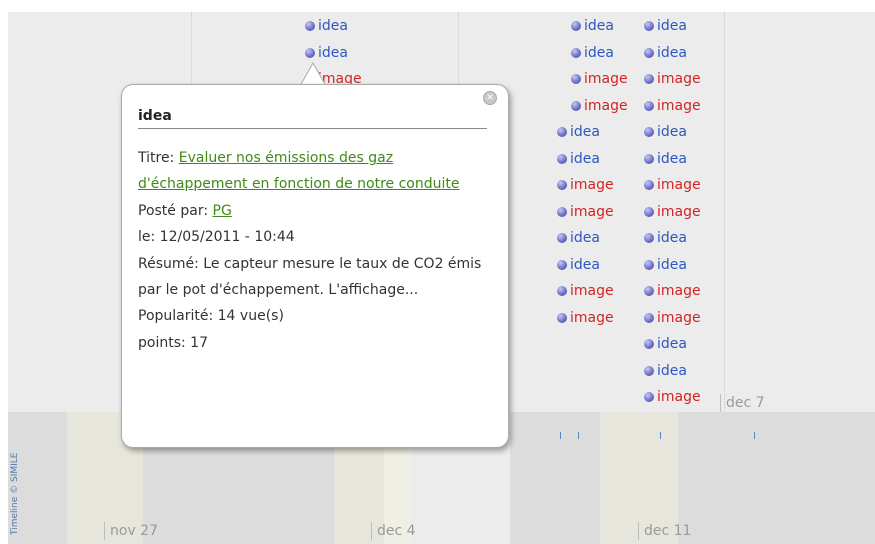 The image size is (875, 544). I want to click on popup-pointer, so click(313, 74).